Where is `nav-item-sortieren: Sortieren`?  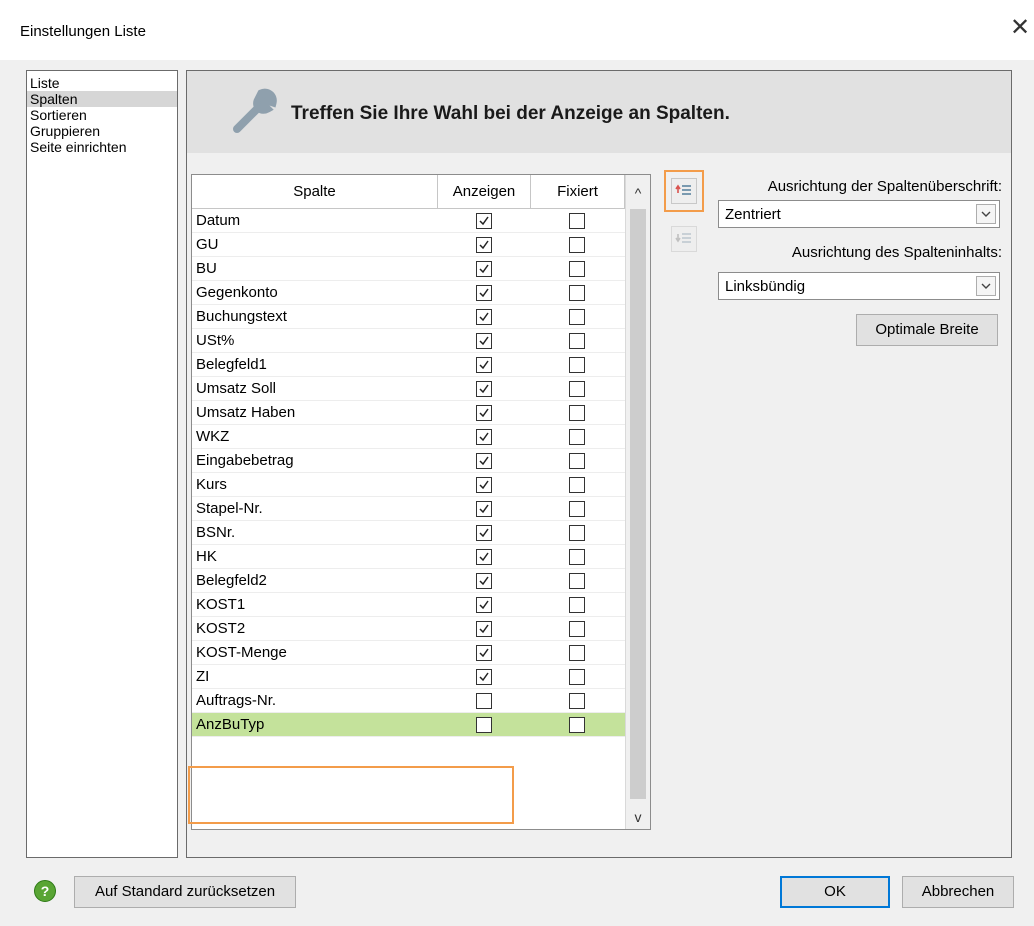 nav-item-sortieren: Sortieren is located at coordinates (102, 115).